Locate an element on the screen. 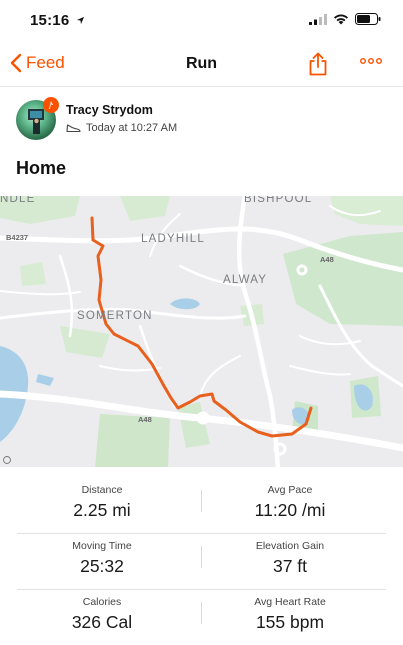 This screenshot has height=645, width=403. stats-row-3: Calories 326 Cal Avg Heart Rate 155 bpm is located at coordinates (201, 617).